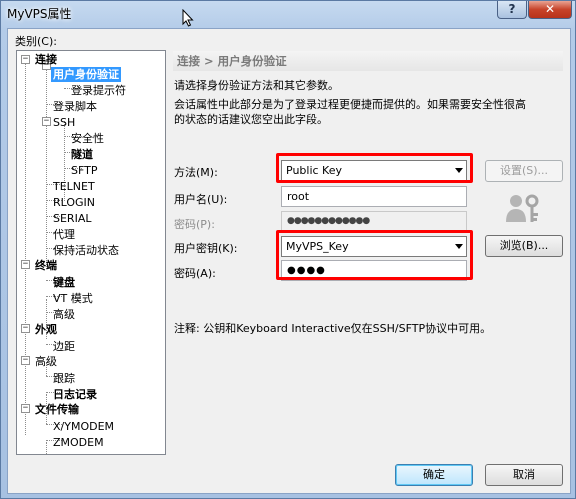  What do you see at coordinates (74, 202) in the screenshot?
I see `tree-item-rlogin: RLOGIN` at bounding box center [74, 202].